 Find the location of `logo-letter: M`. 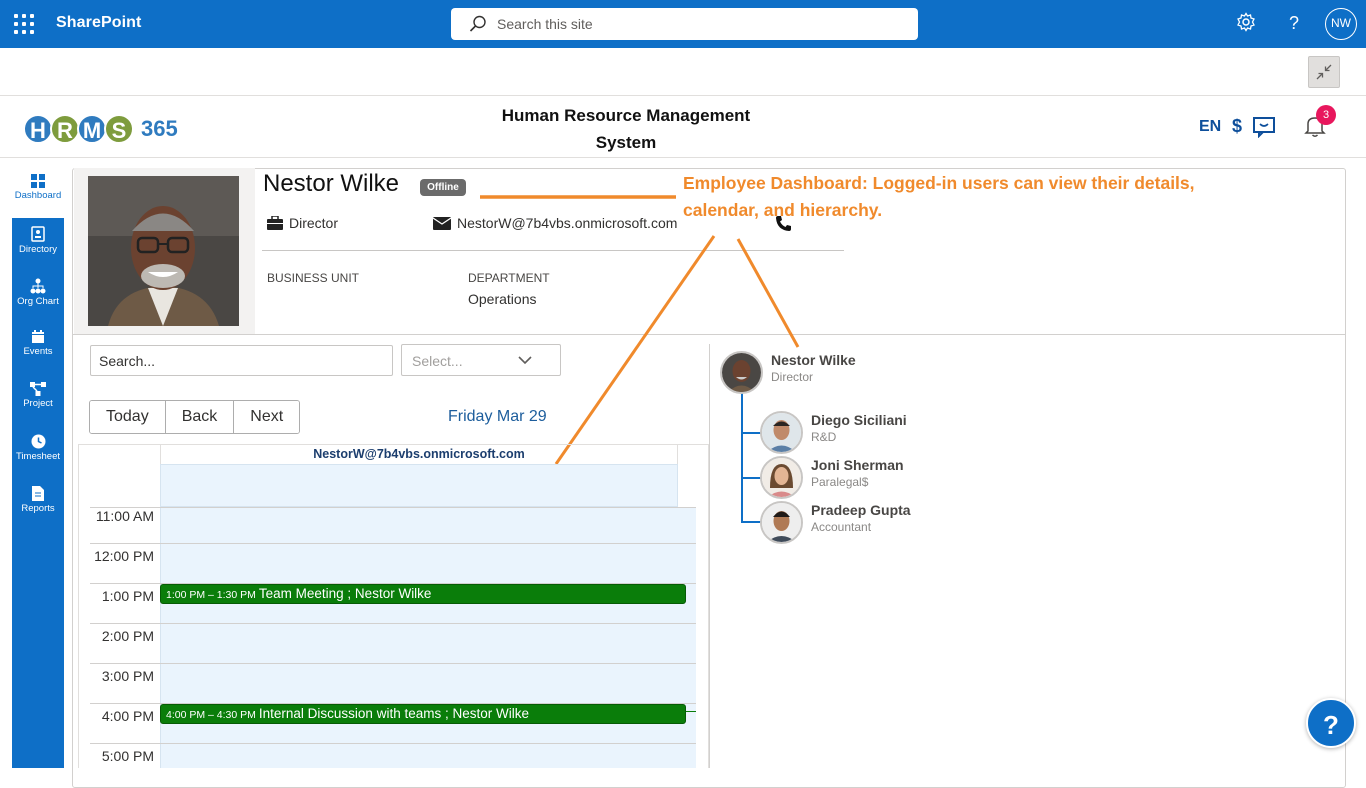

logo-letter: M is located at coordinates (92, 129).